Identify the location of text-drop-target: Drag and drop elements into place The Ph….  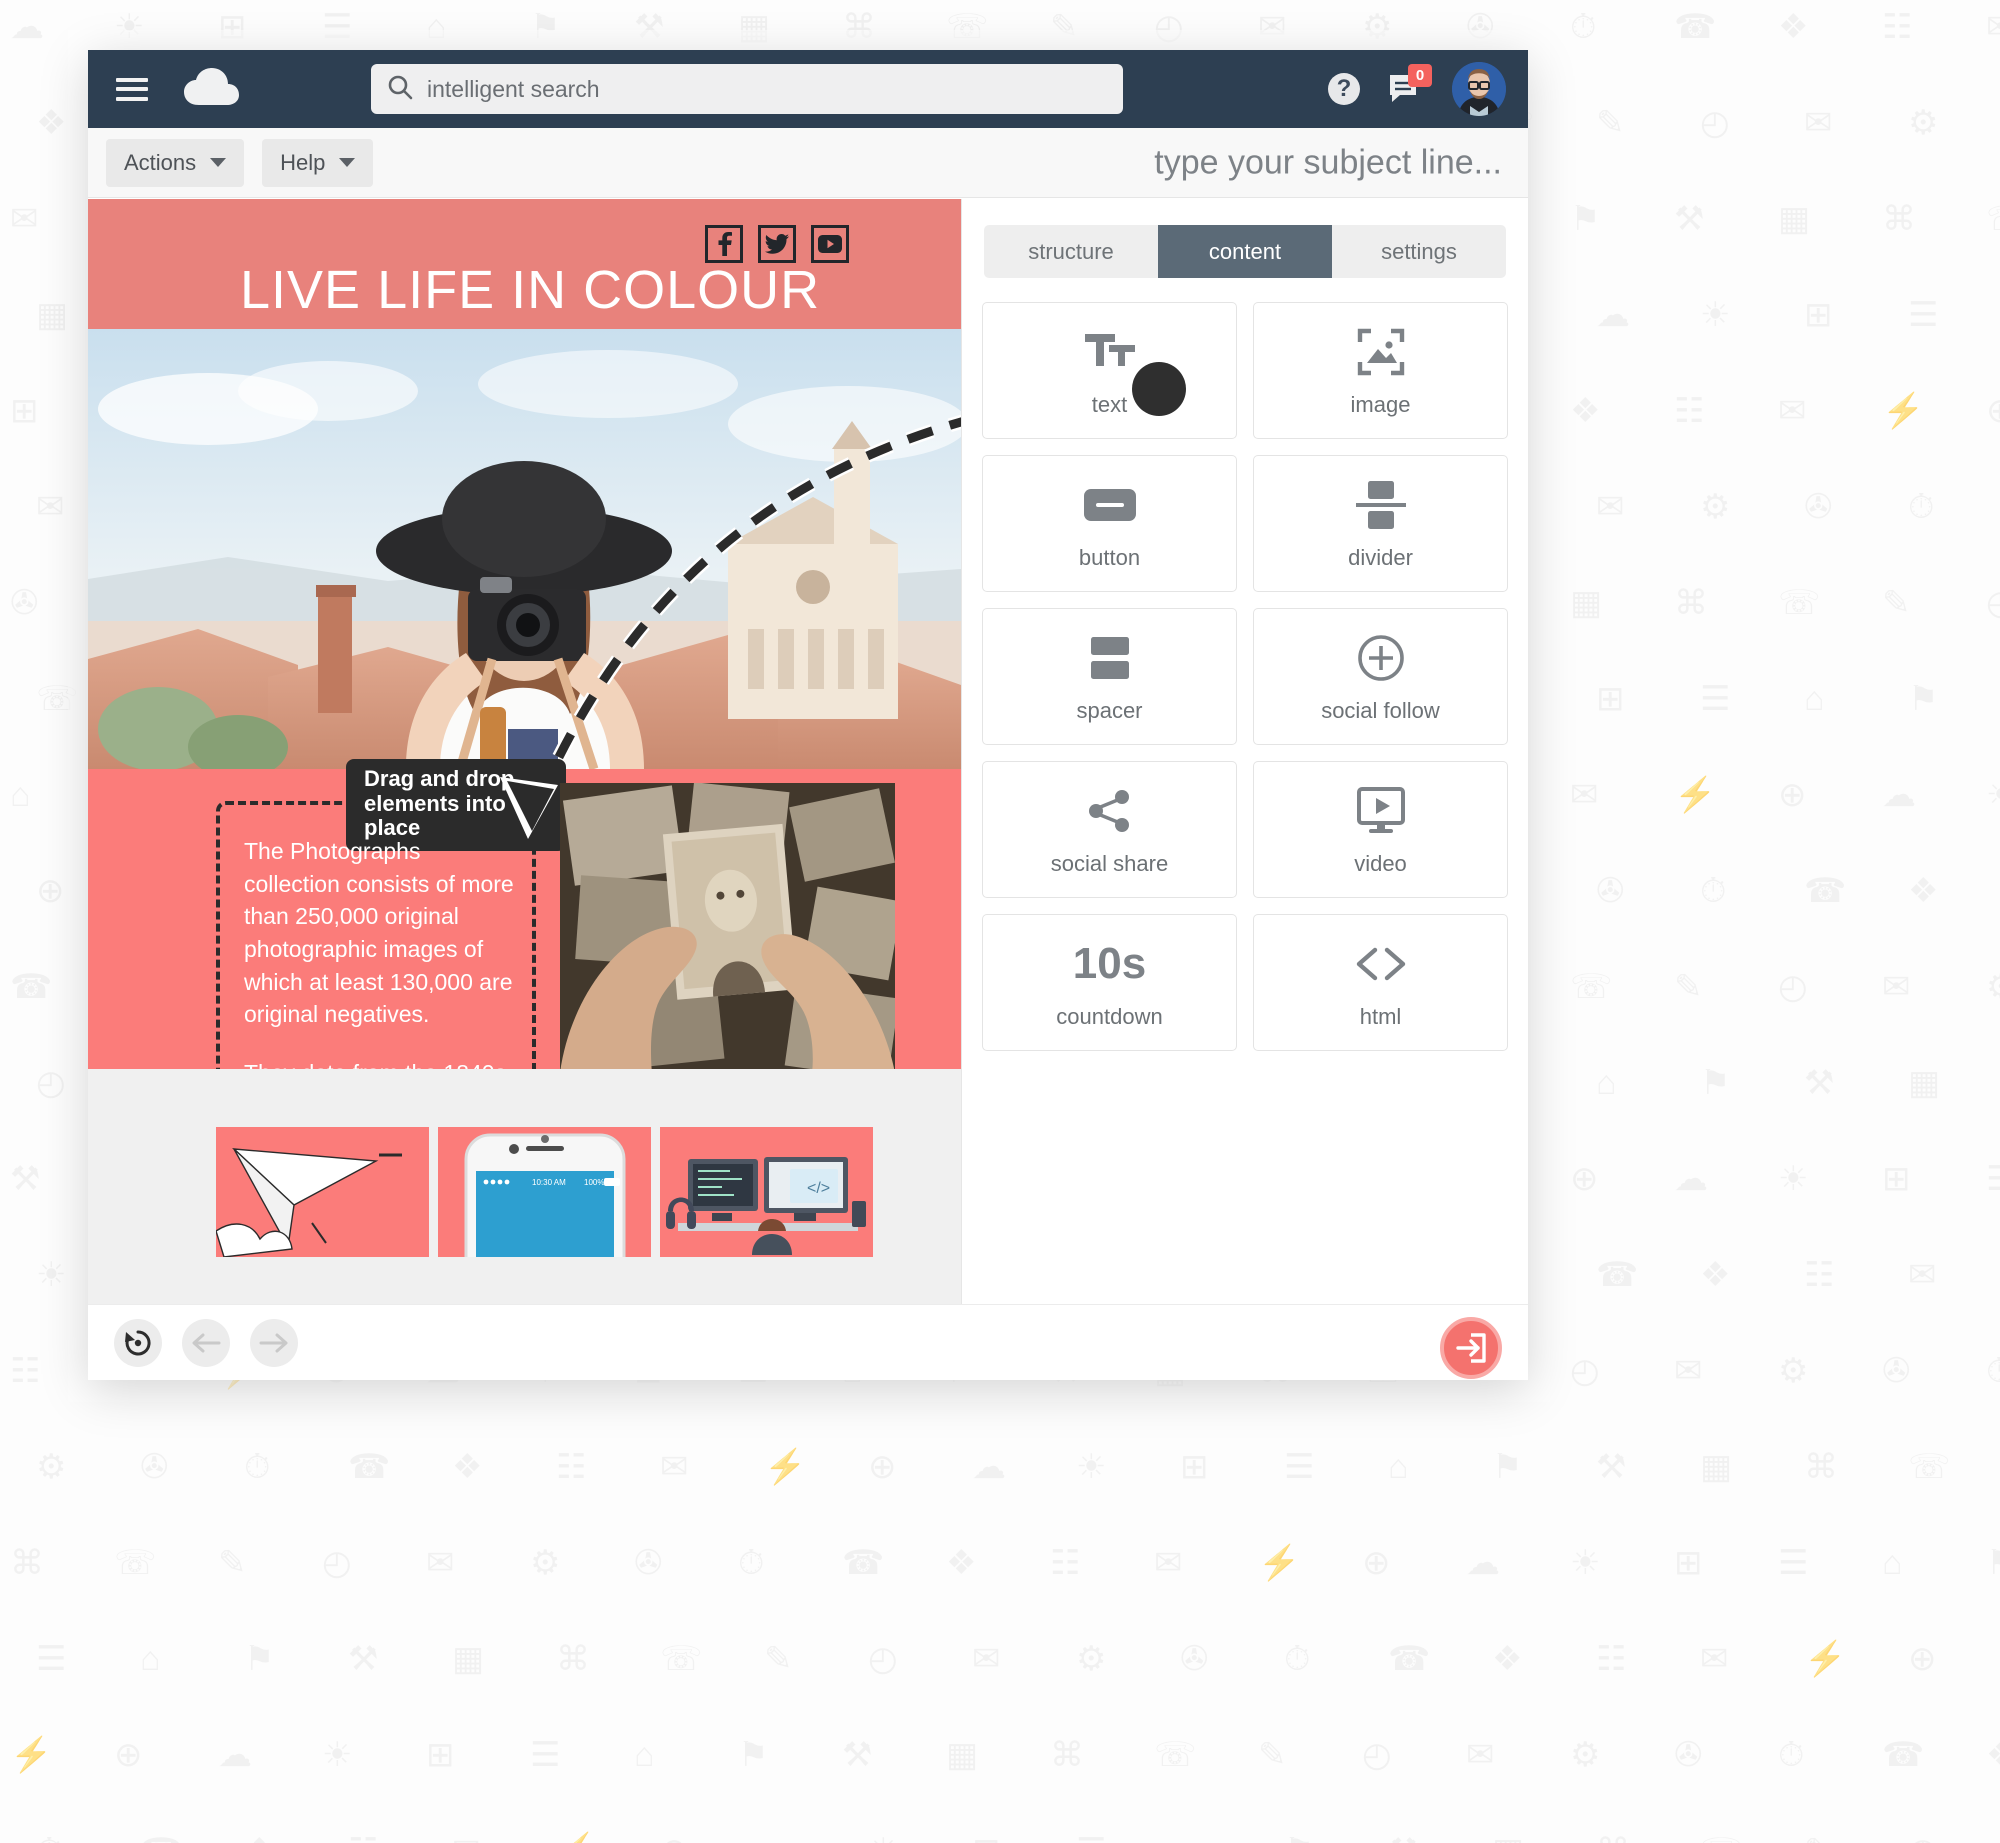
(391, 939).